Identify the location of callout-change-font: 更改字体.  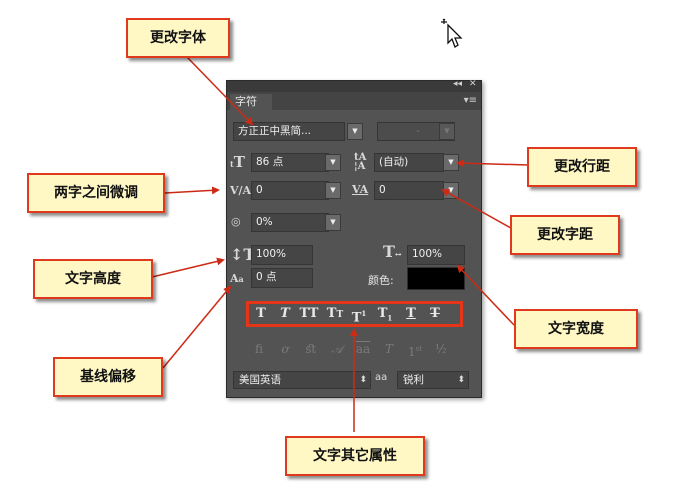
(178, 38).